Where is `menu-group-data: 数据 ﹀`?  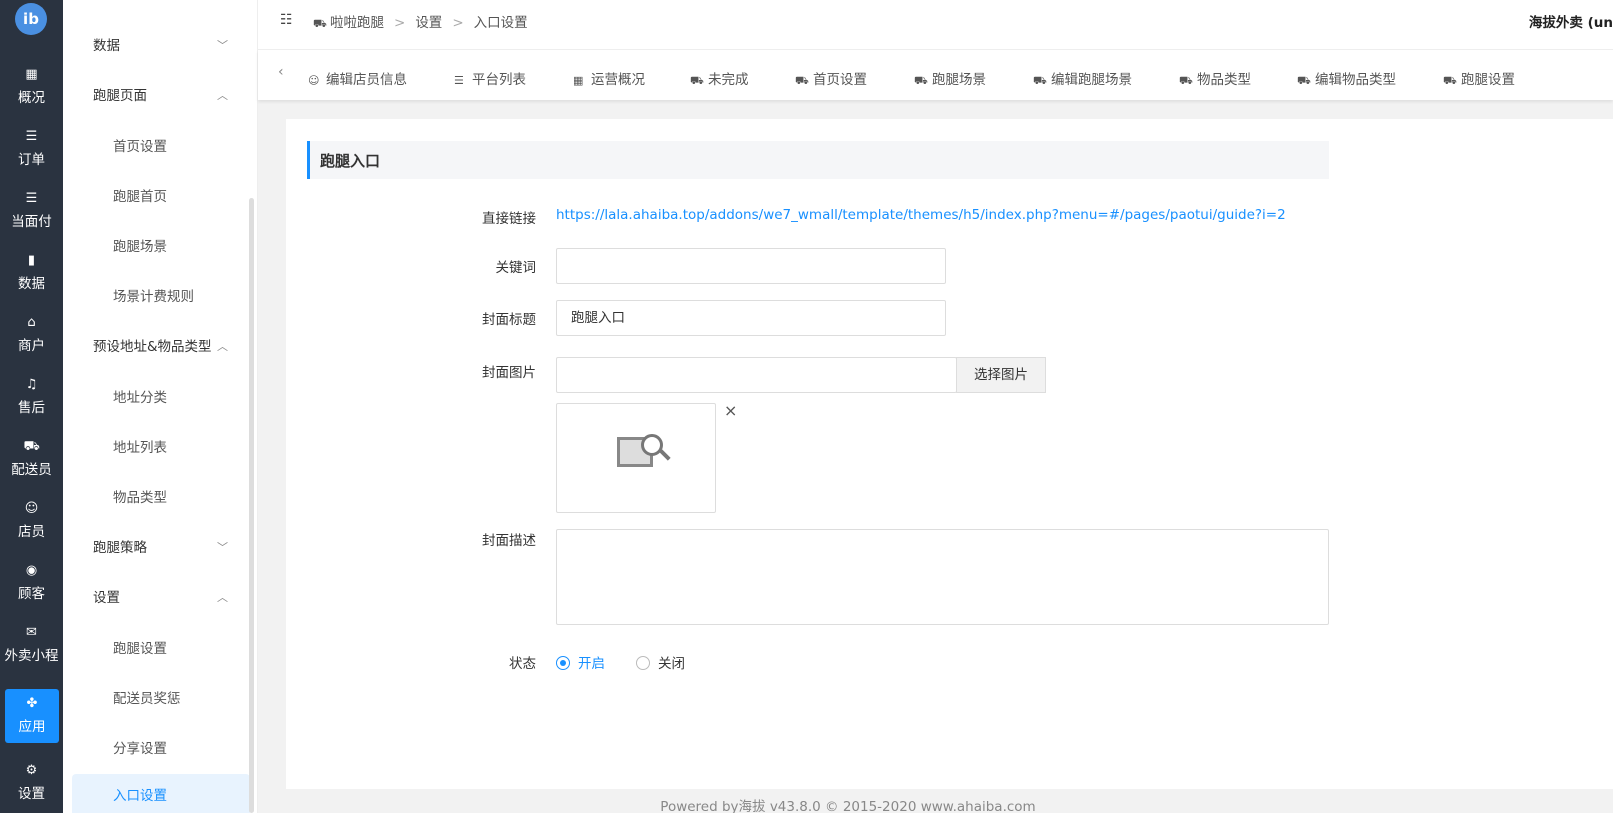 menu-group-data: 数据 ﹀ is located at coordinates (160, 46).